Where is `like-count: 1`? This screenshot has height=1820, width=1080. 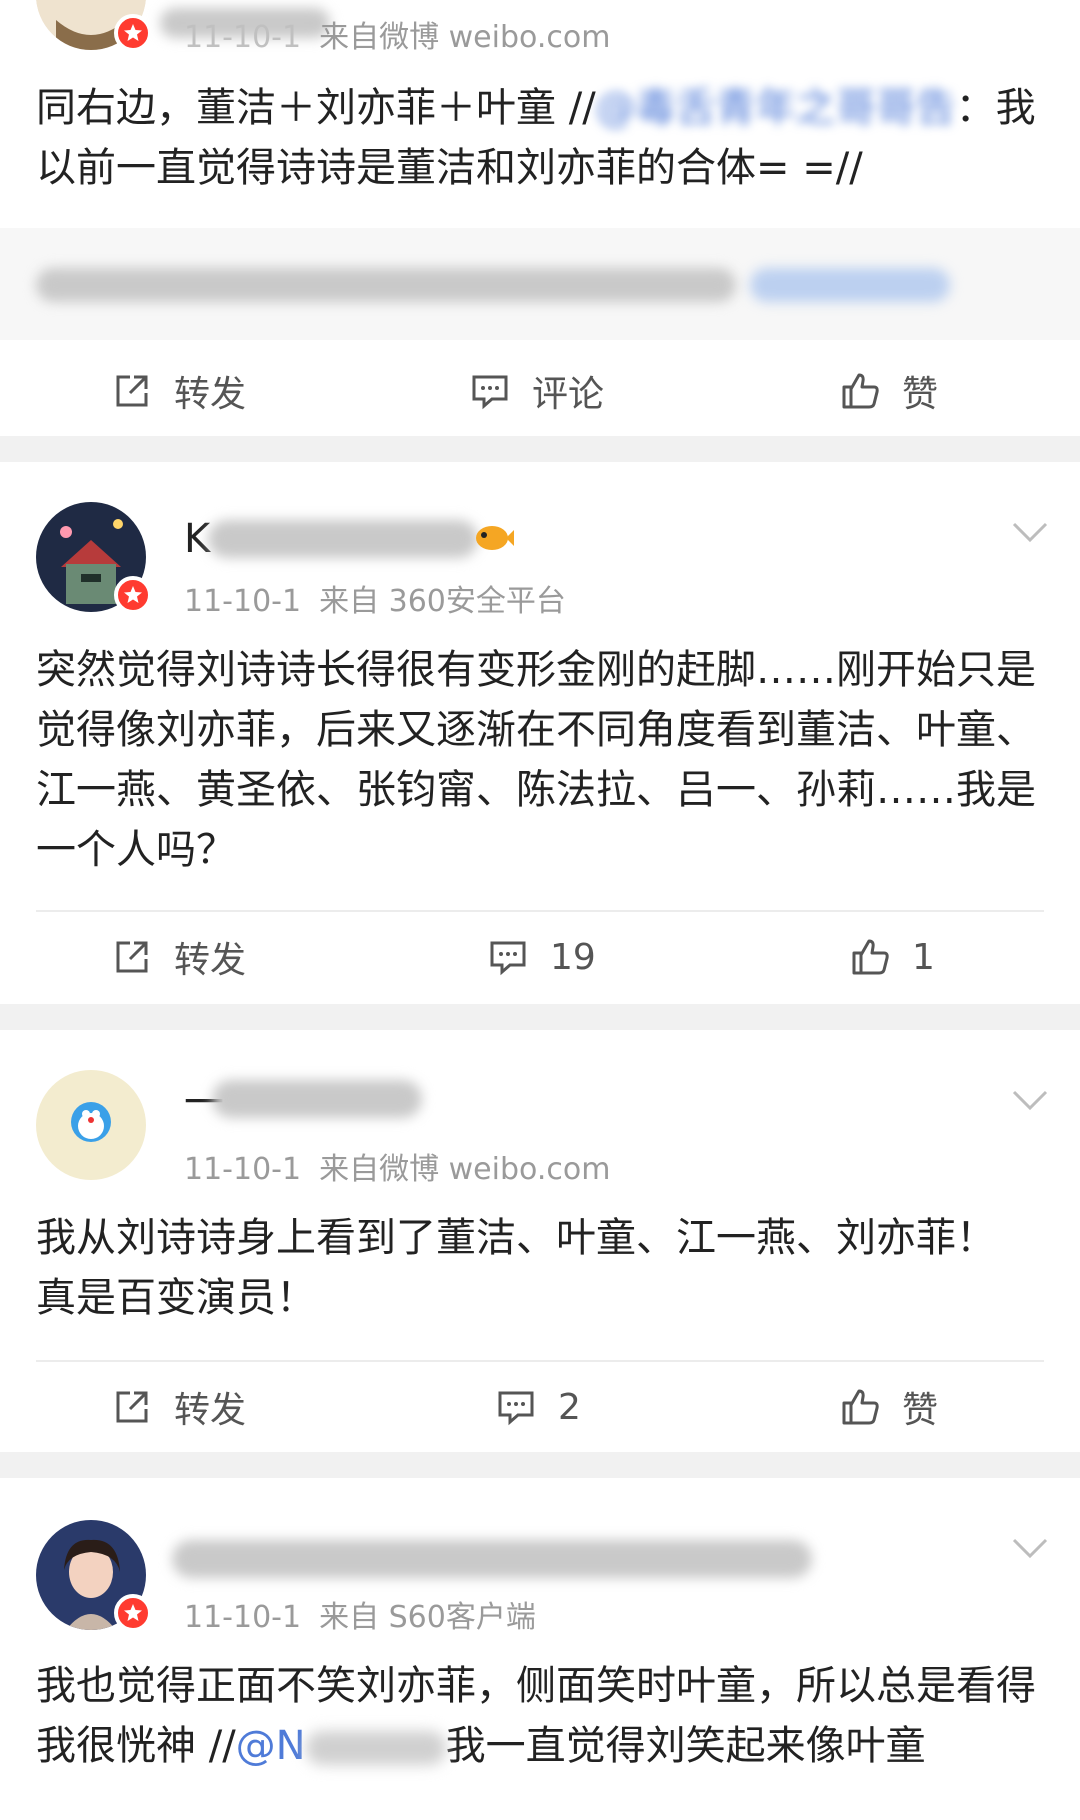 like-count: 1 is located at coordinates (923, 957).